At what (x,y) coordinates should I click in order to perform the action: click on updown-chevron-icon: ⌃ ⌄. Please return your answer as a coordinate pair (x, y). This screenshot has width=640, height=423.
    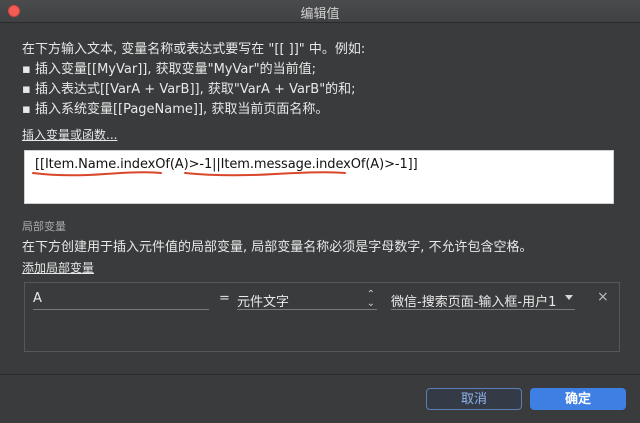
    Looking at the image, I should click on (370, 299).